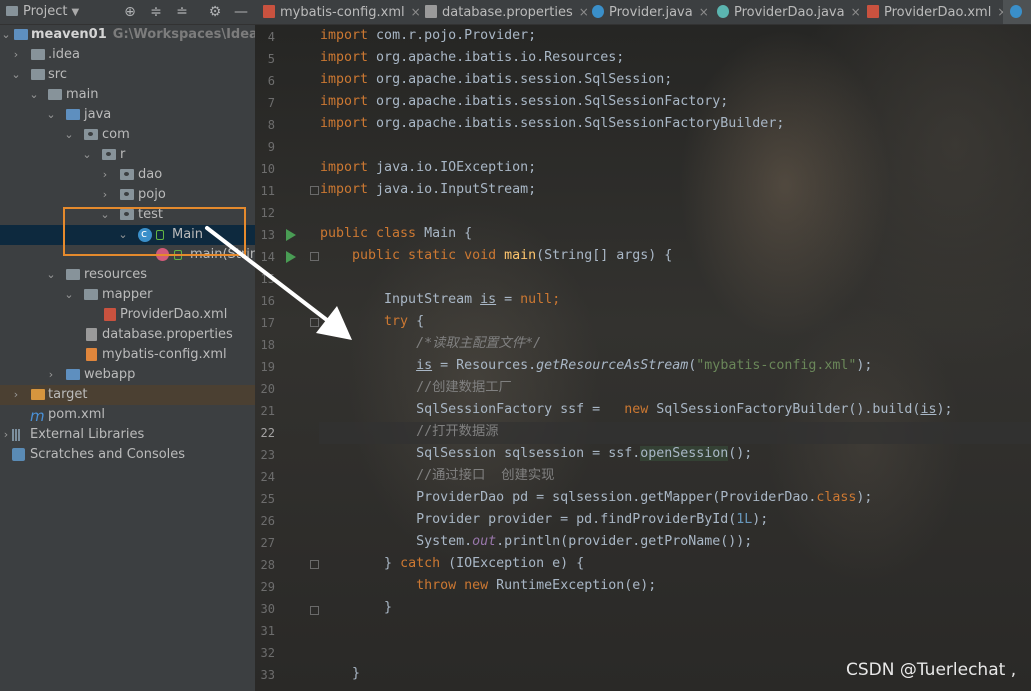  I want to click on tree-item-test: ⌄ test, so click(127, 215).